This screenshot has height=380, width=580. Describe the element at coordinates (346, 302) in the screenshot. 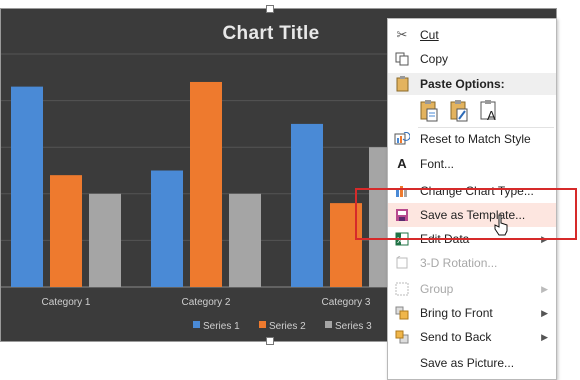

I see `x-tick-label: Category 3` at that location.